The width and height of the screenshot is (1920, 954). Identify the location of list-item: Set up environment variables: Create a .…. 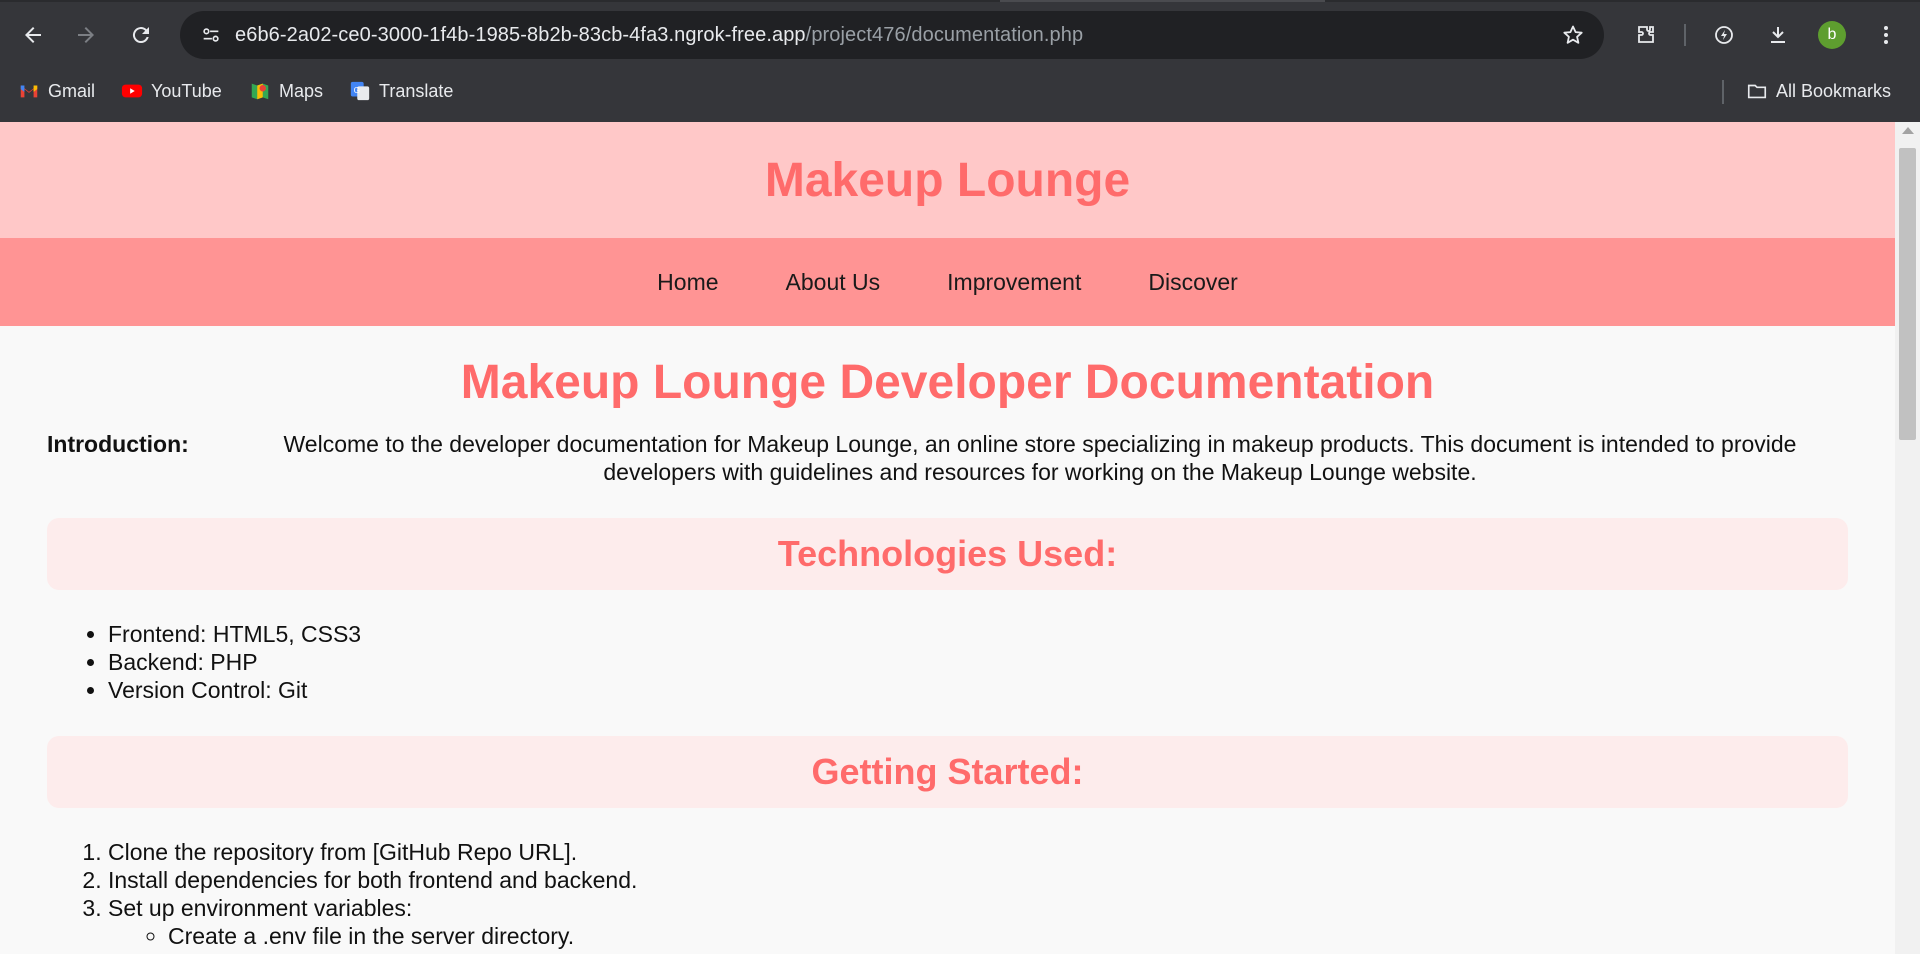
(978, 922).